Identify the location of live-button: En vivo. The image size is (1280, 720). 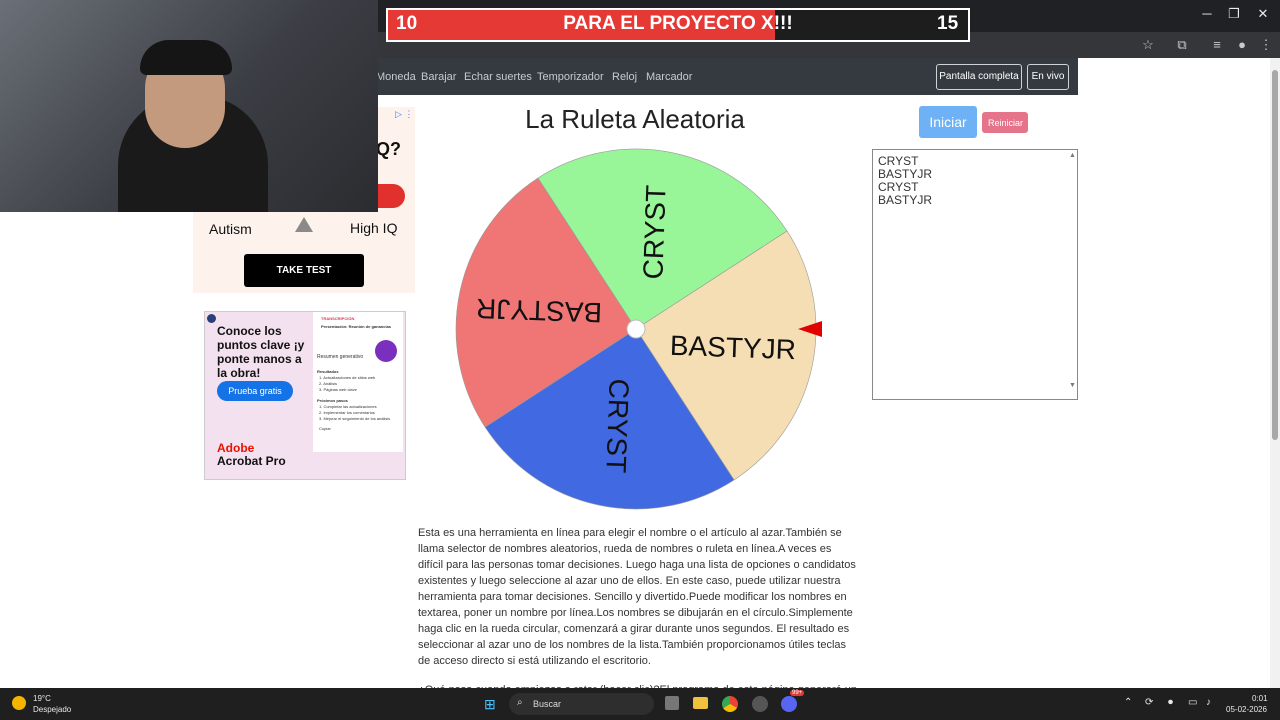
(1048, 77).